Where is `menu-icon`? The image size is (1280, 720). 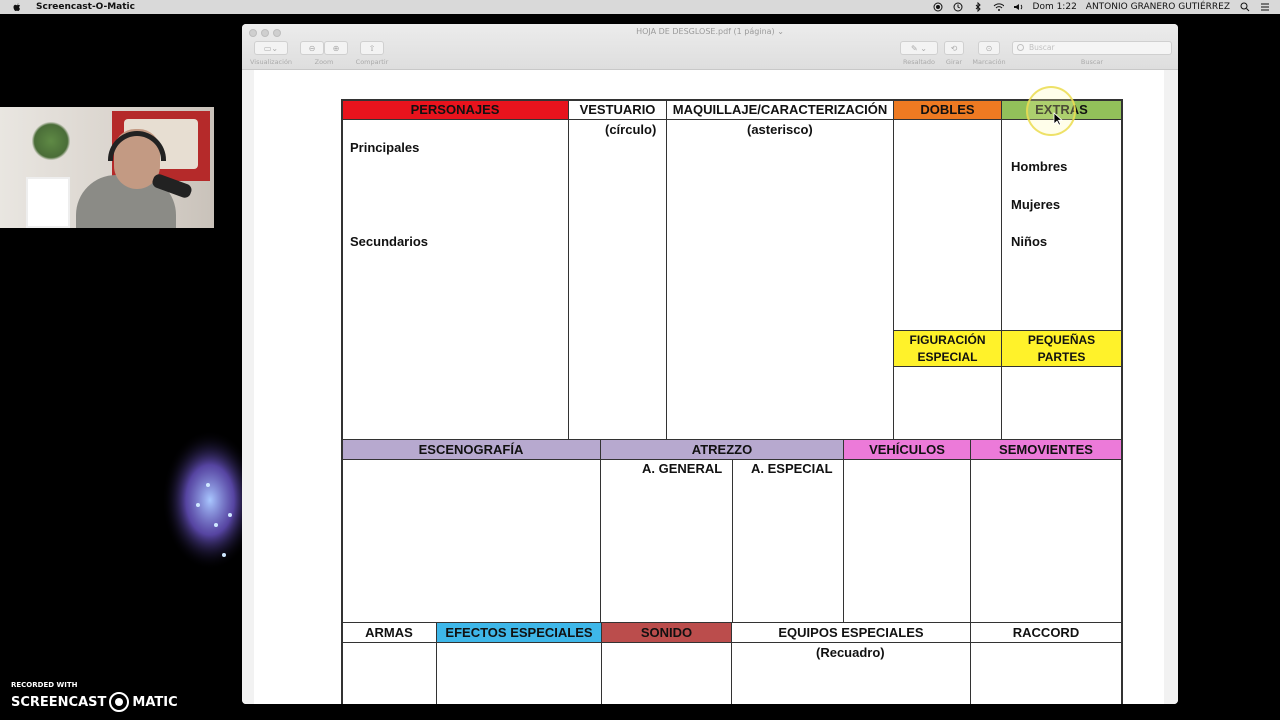 menu-icon is located at coordinates (1264, 7).